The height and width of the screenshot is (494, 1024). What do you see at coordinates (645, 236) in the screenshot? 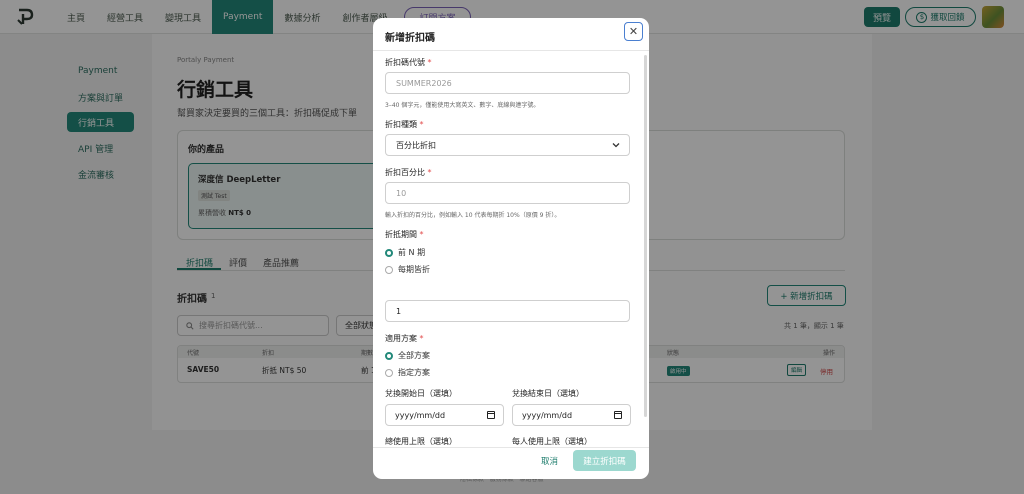
I see `modal-scrollbar` at bounding box center [645, 236].